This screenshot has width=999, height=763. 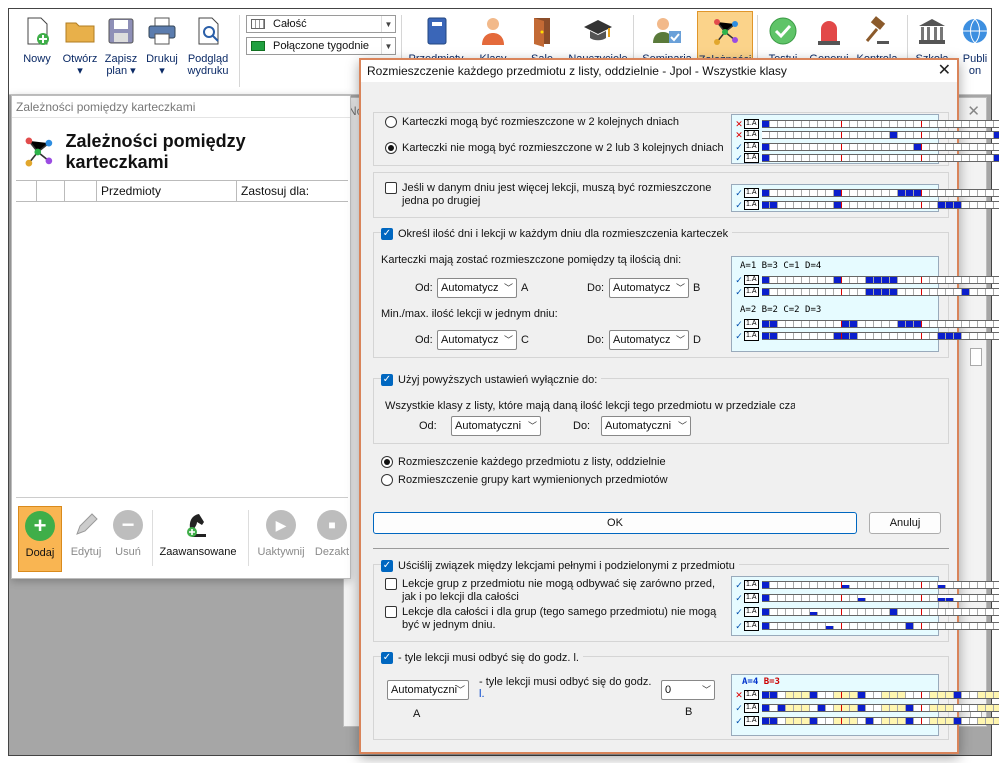 What do you see at coordinates (688, 690) in the screenshot?
I see `until-hour-select: 0 ﹀` at bounding box center [688, 690].